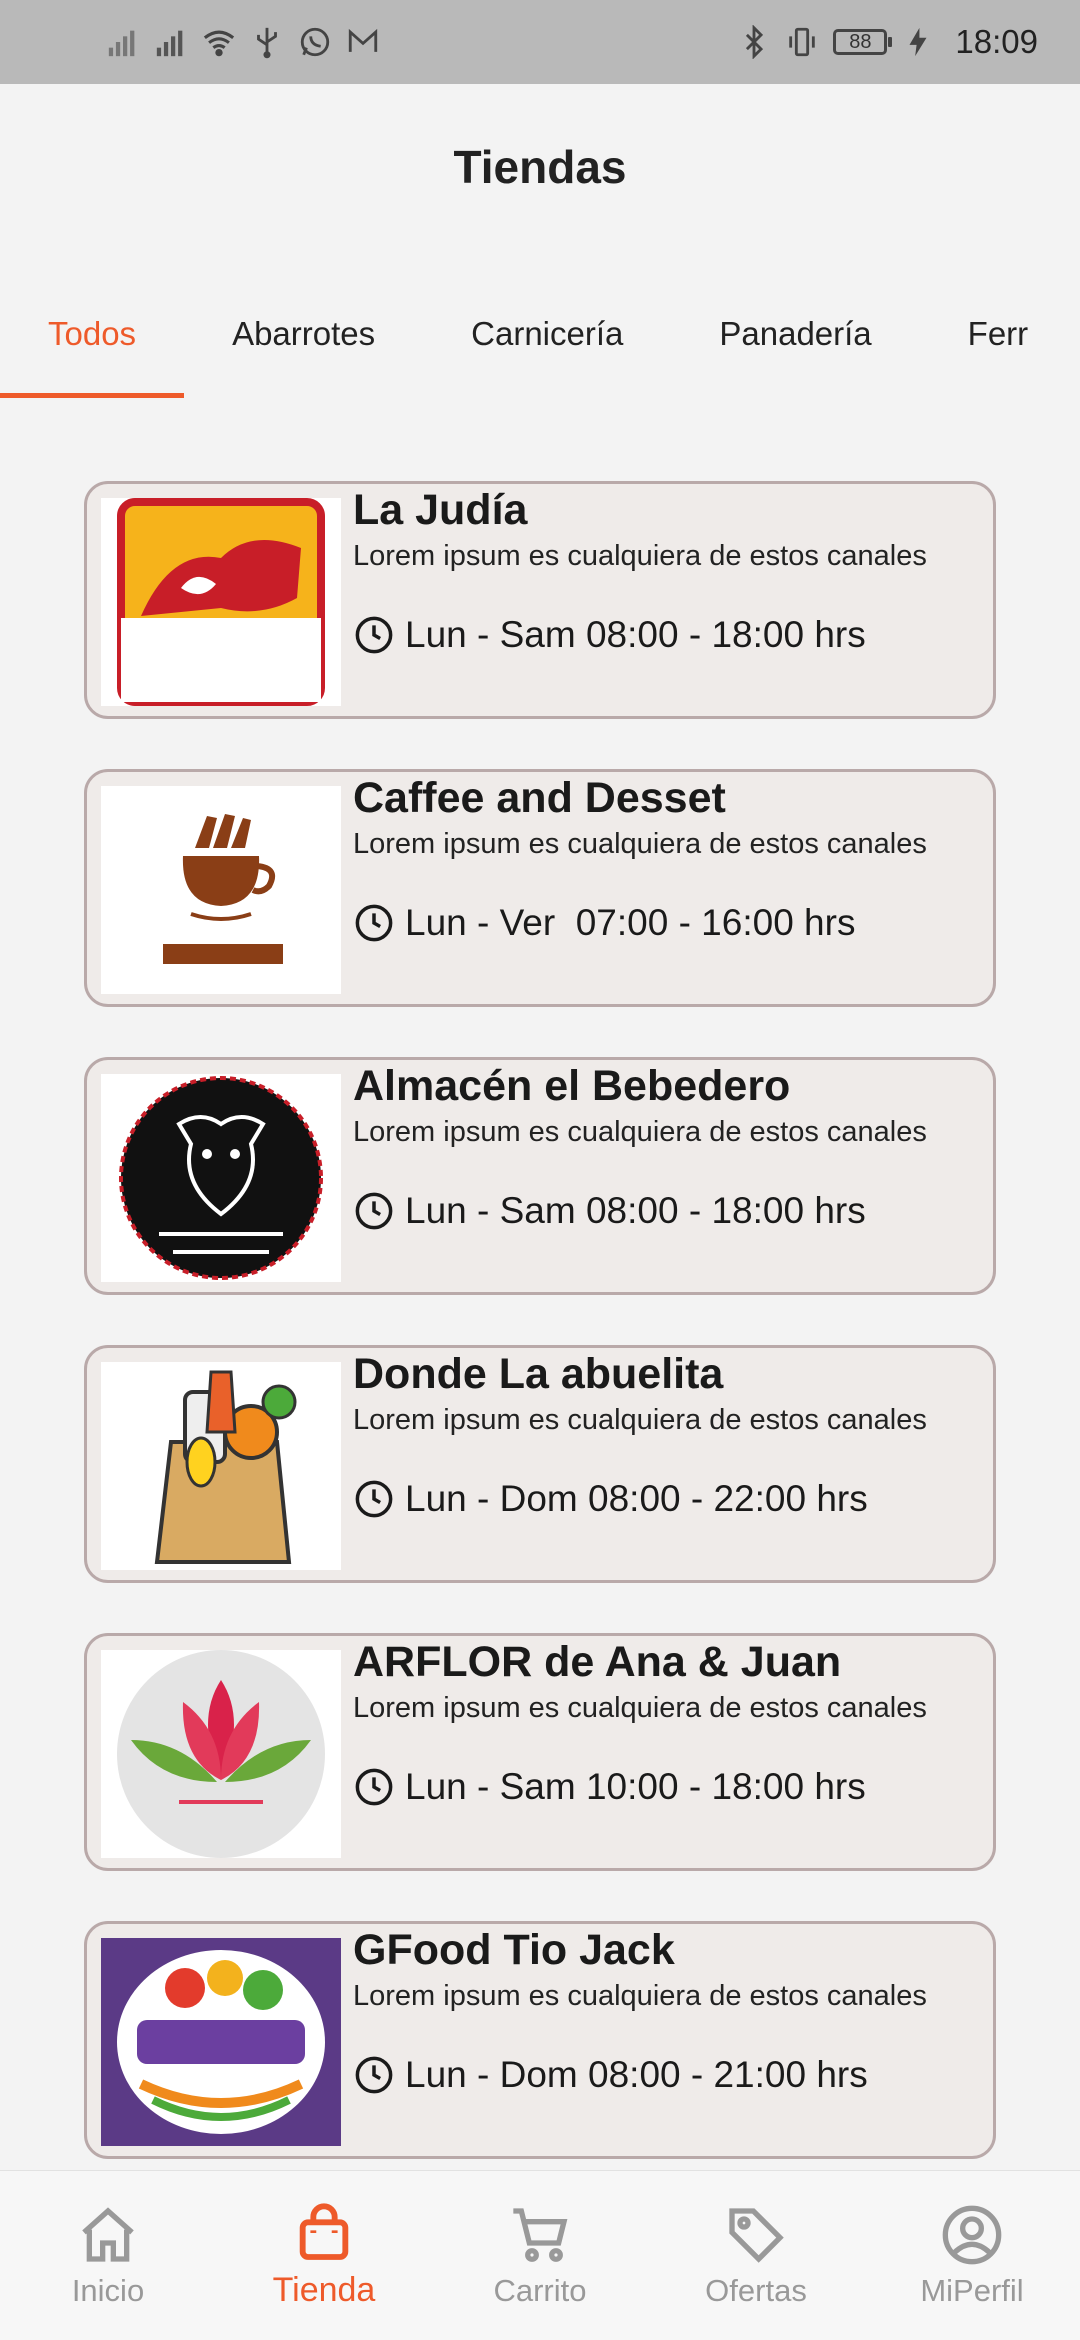 The width and height of the screenshot is (1080, 2340). What do you see at coordinates (756, 2235) in the screenshot?
I see `tag-icon` at bounding box center [756, 2235].